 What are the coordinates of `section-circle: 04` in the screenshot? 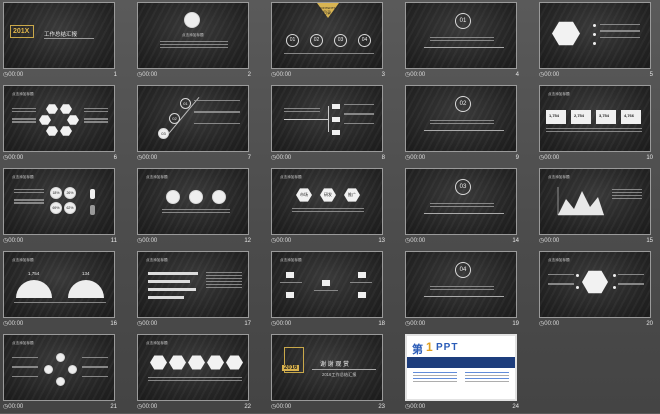 It's located at (463, 270).